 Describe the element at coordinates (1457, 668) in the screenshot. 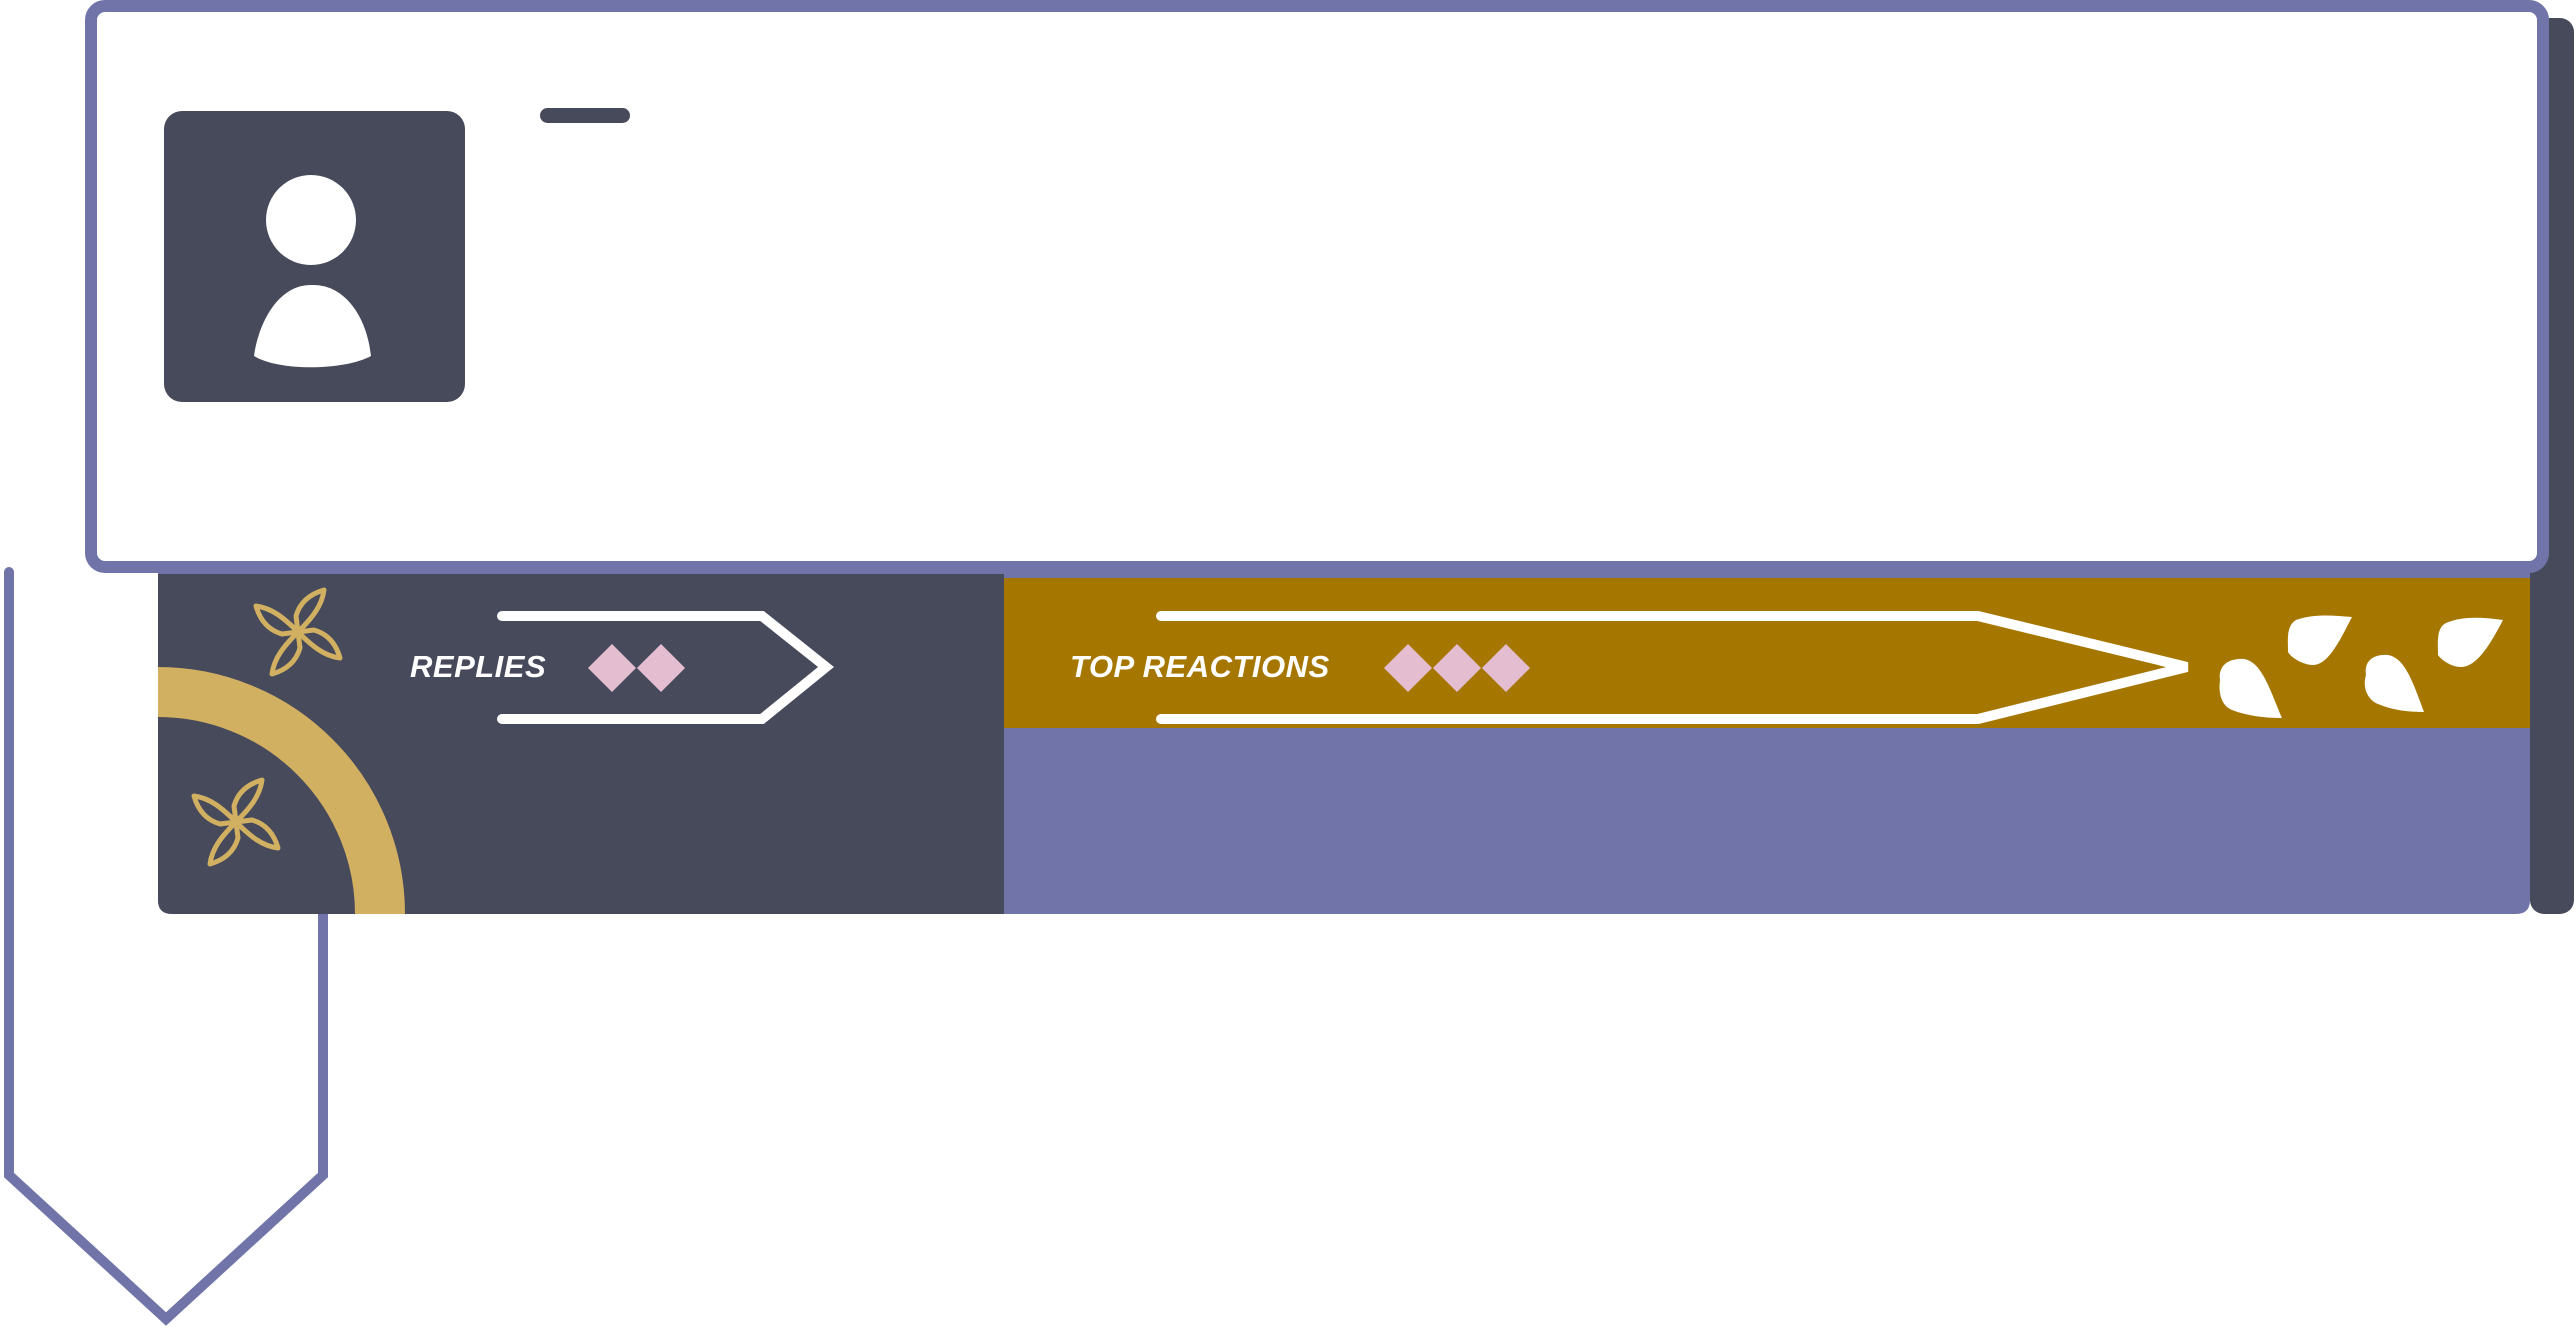

I see `diamond-decor` at that location.